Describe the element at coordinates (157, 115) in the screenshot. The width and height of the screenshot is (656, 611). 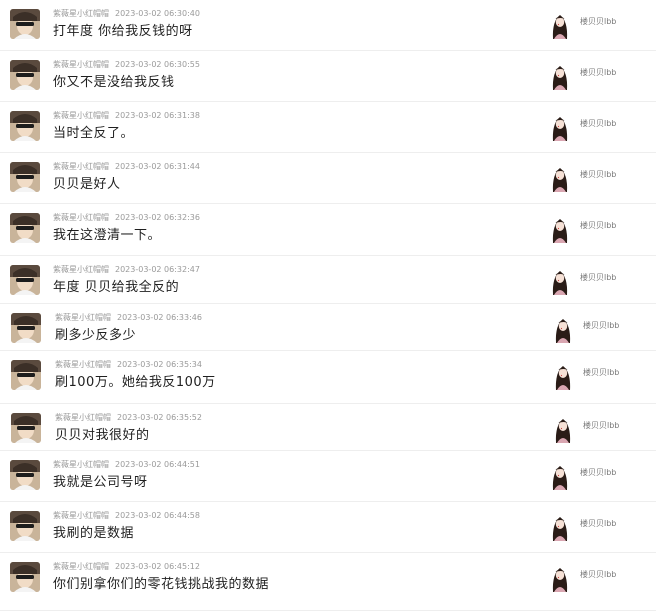
I see `message-timestamp: 2023-03-02 06:31:38` at that location.